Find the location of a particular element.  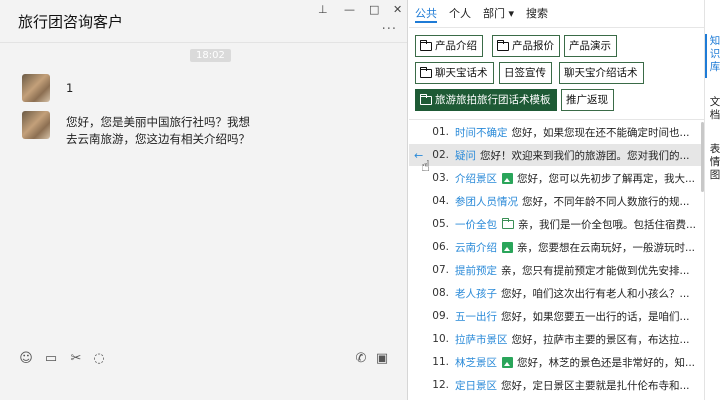

list-item-number: 09. is located at coordinates (440, 316).